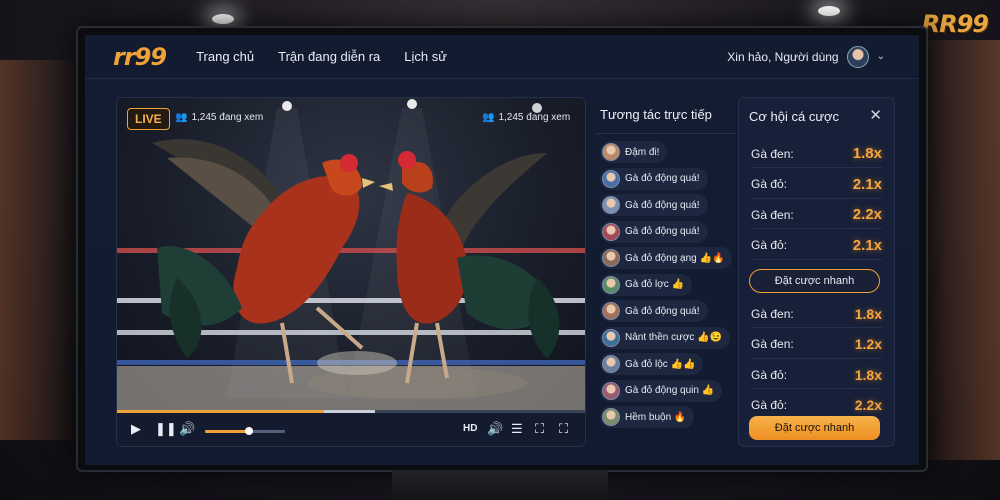  I want to click on volume-slider, so click(245, 431).